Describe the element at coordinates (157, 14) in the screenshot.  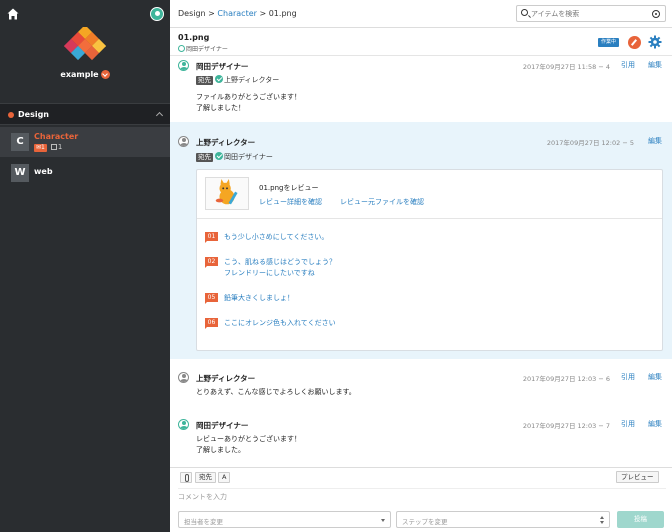
I see `user-avatar-icon` at that location.